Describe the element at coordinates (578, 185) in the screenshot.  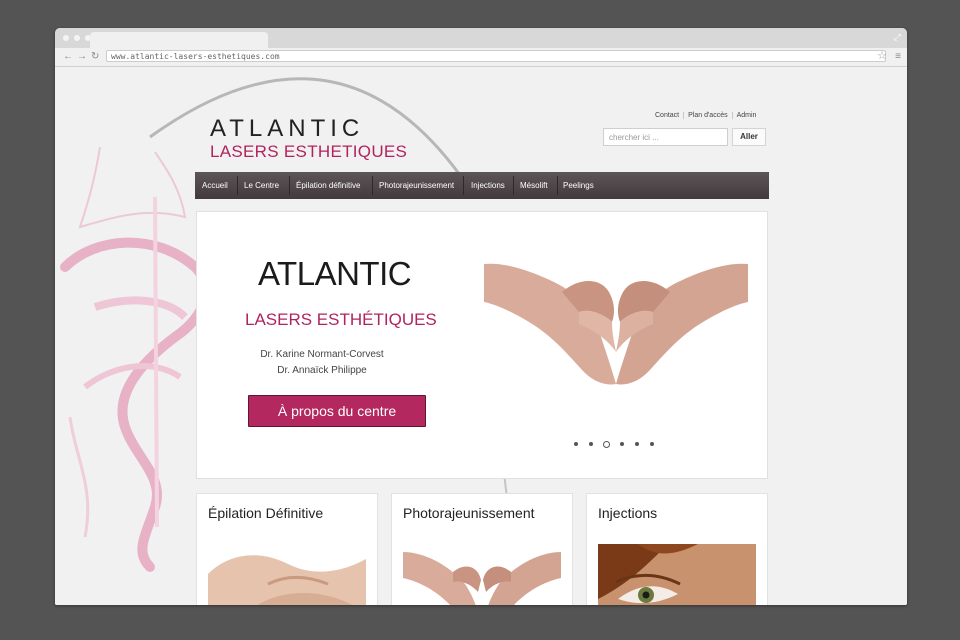
I see `nav-item-peelings: Peelings` at that location.